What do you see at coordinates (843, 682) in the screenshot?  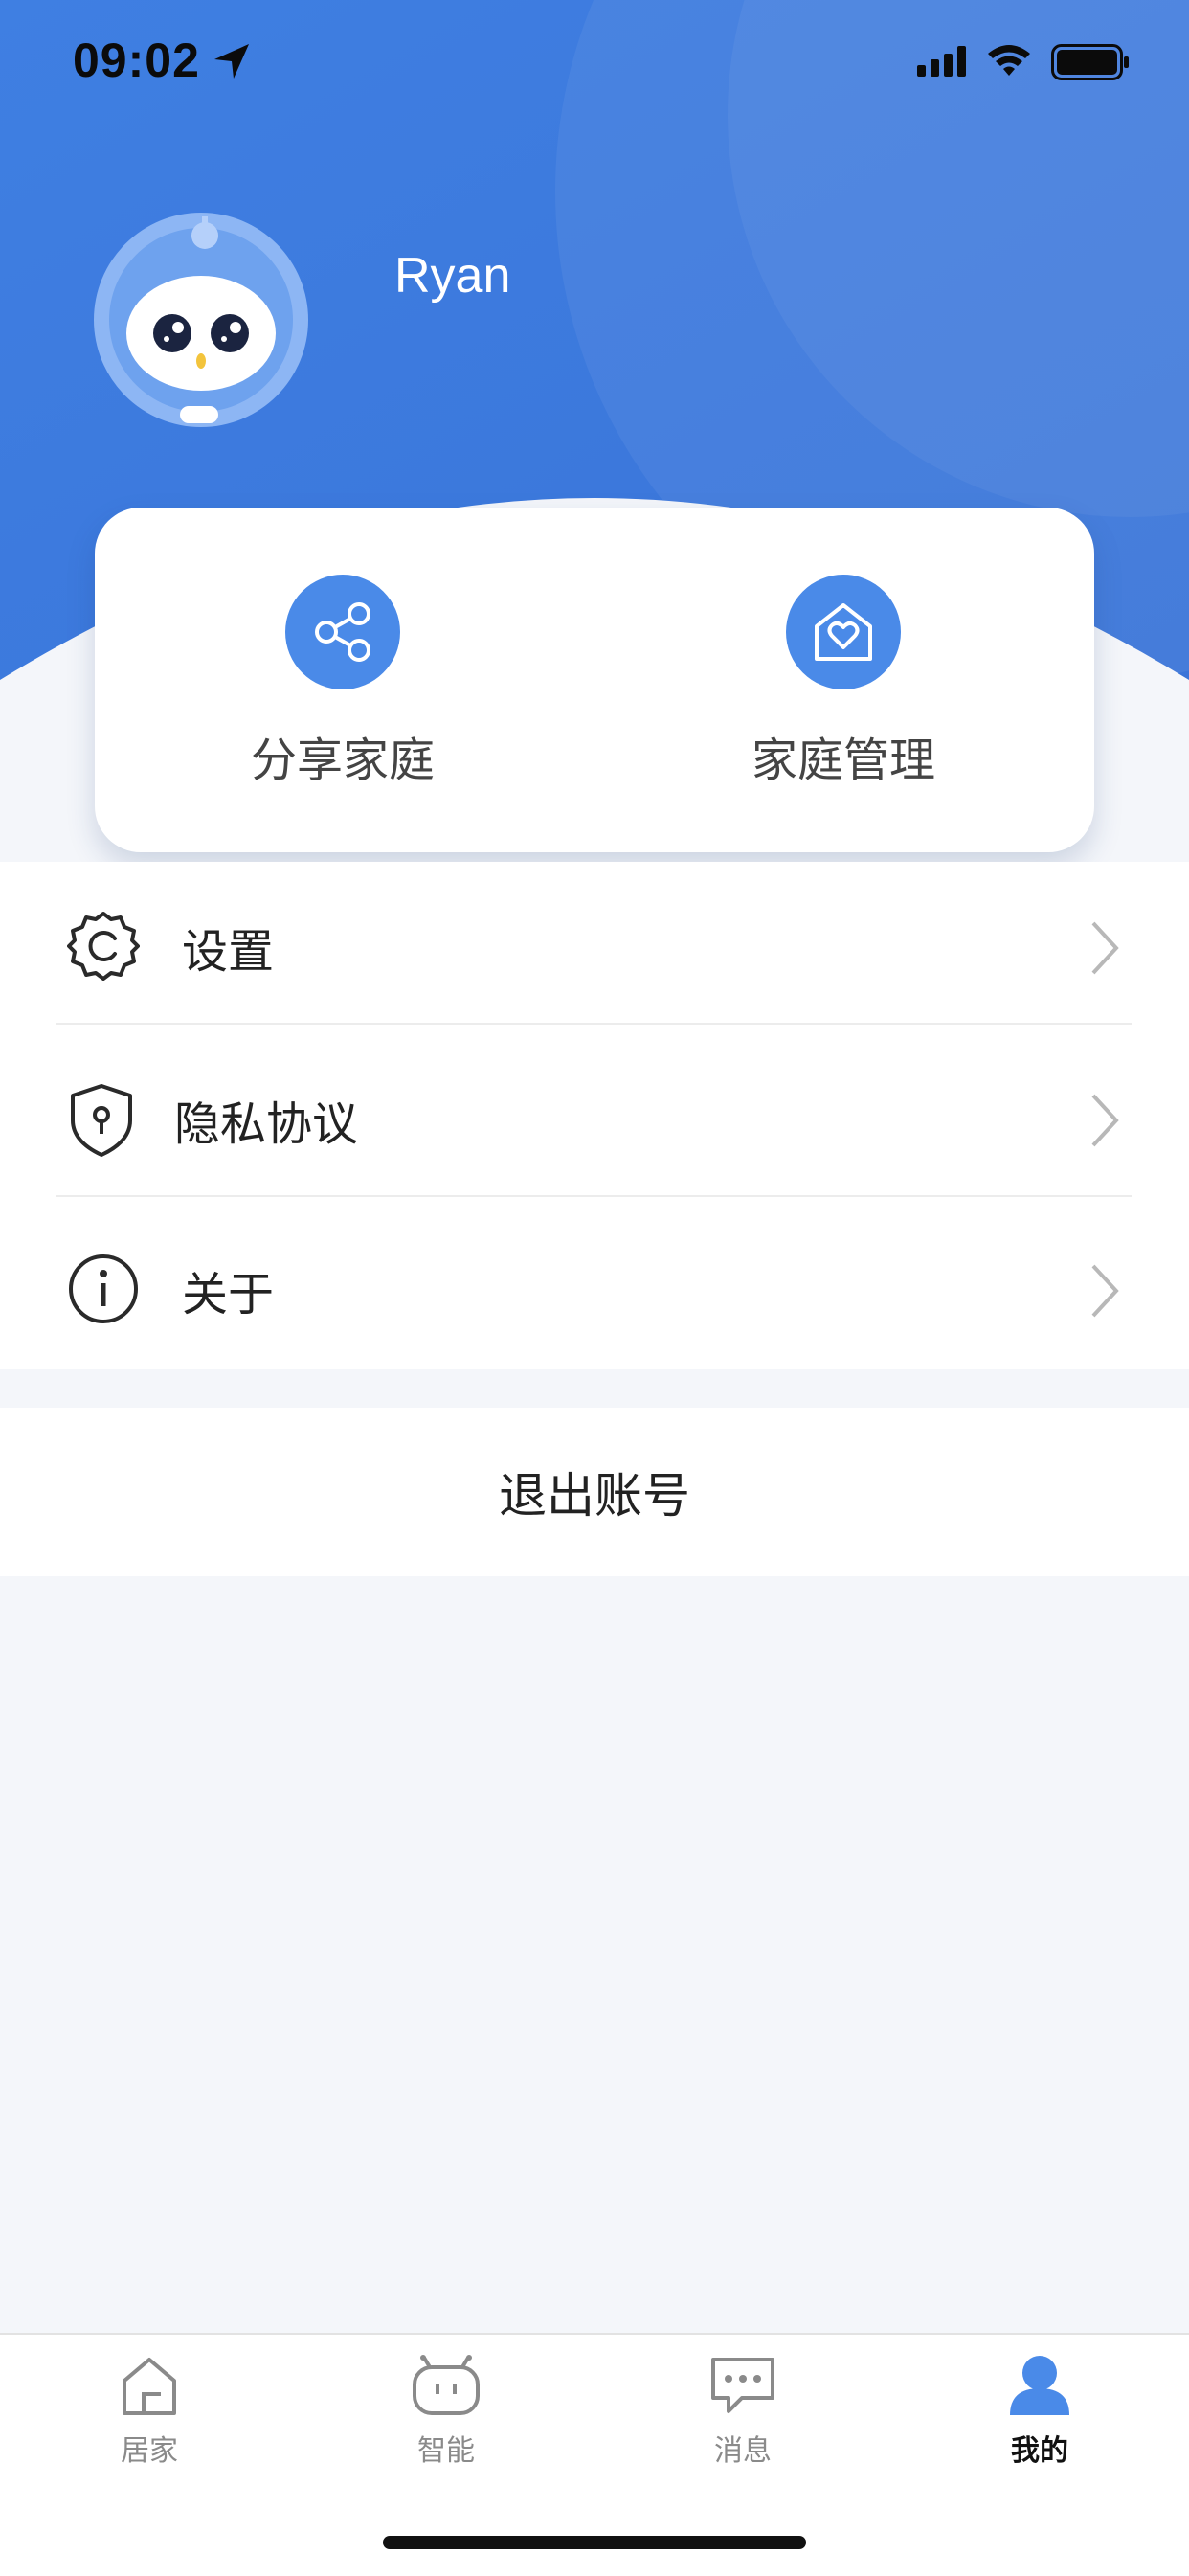 I see `family-management-button: 家庭管理` at bounding box center [843, 682].